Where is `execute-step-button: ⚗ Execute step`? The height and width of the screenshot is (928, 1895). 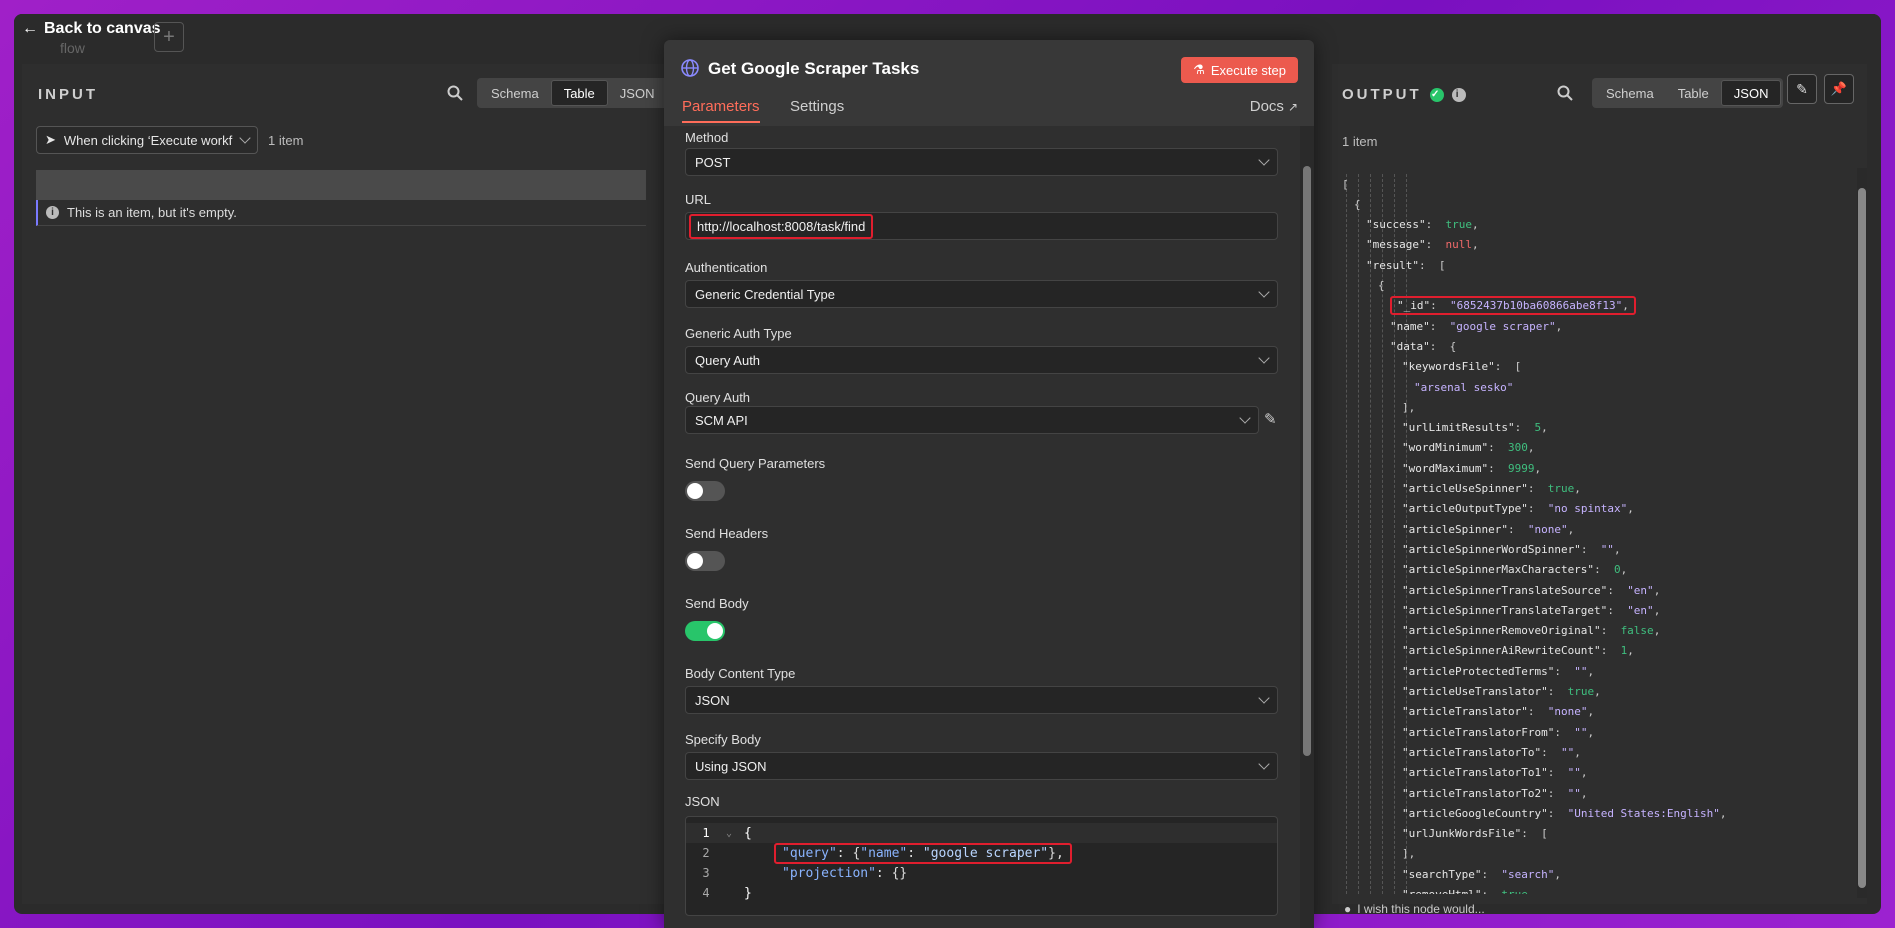
execute-step-button: ⚗ Execute step is located at coordinates (1239, 70).